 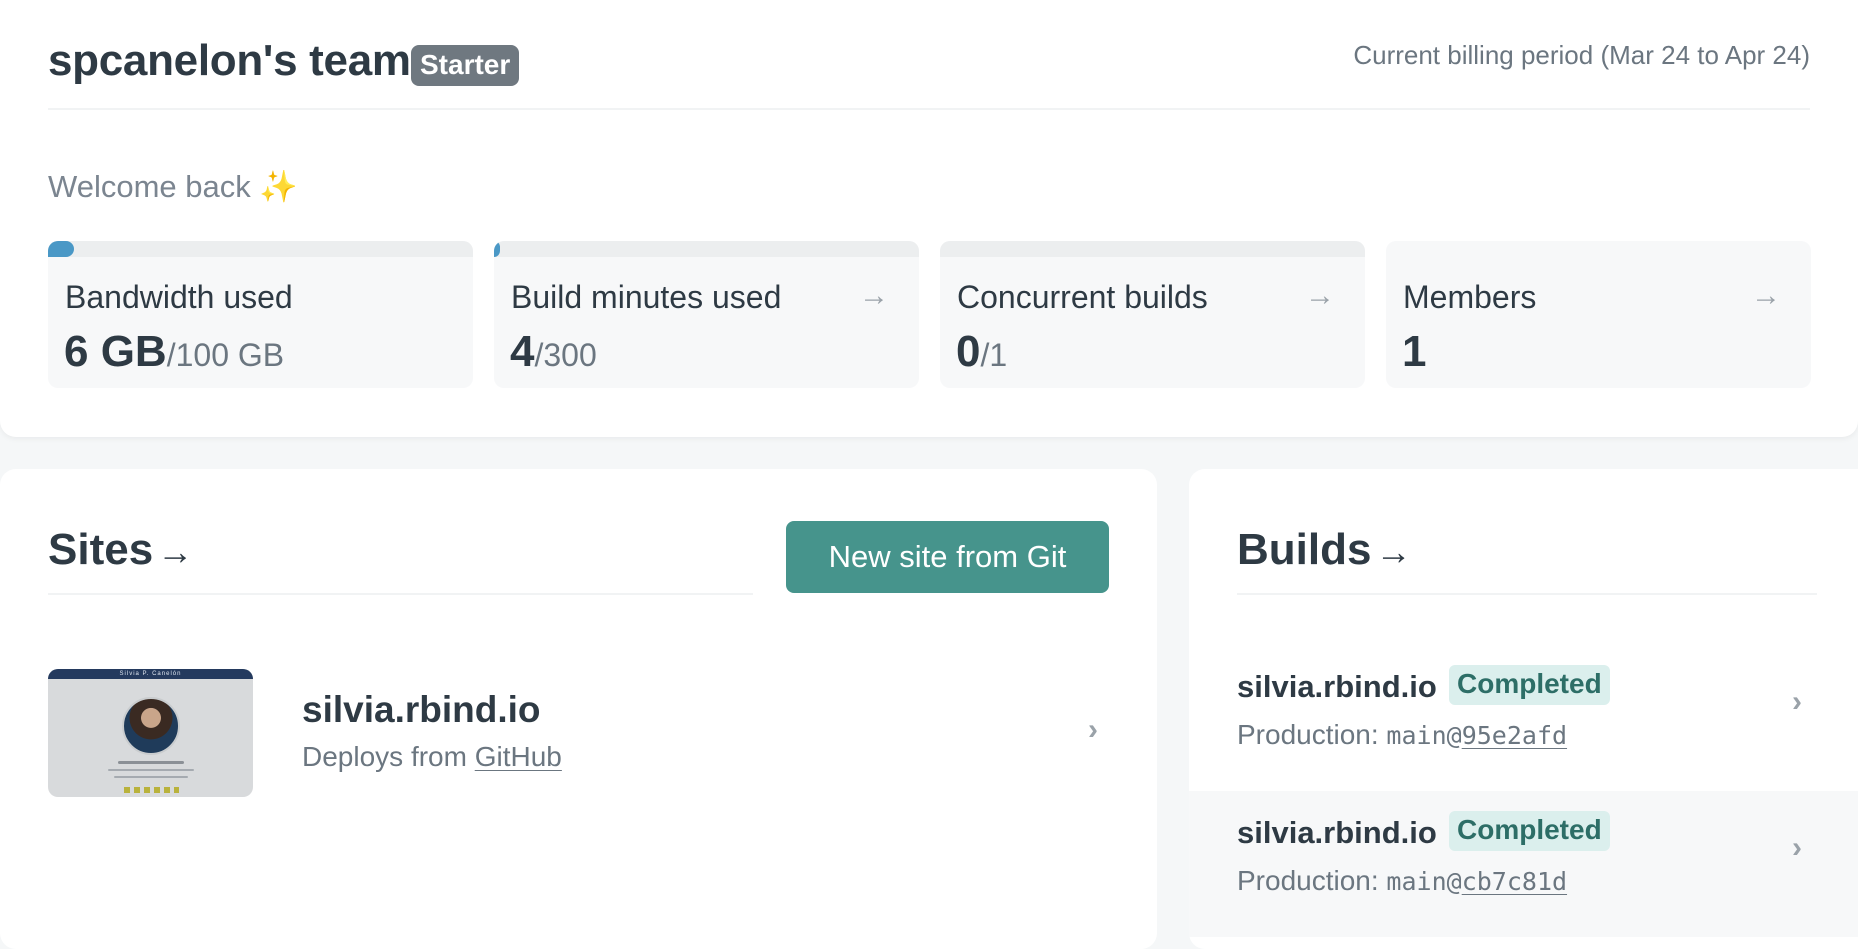 I want to click on stat-value-number: 4, so click(x=522, y=351).